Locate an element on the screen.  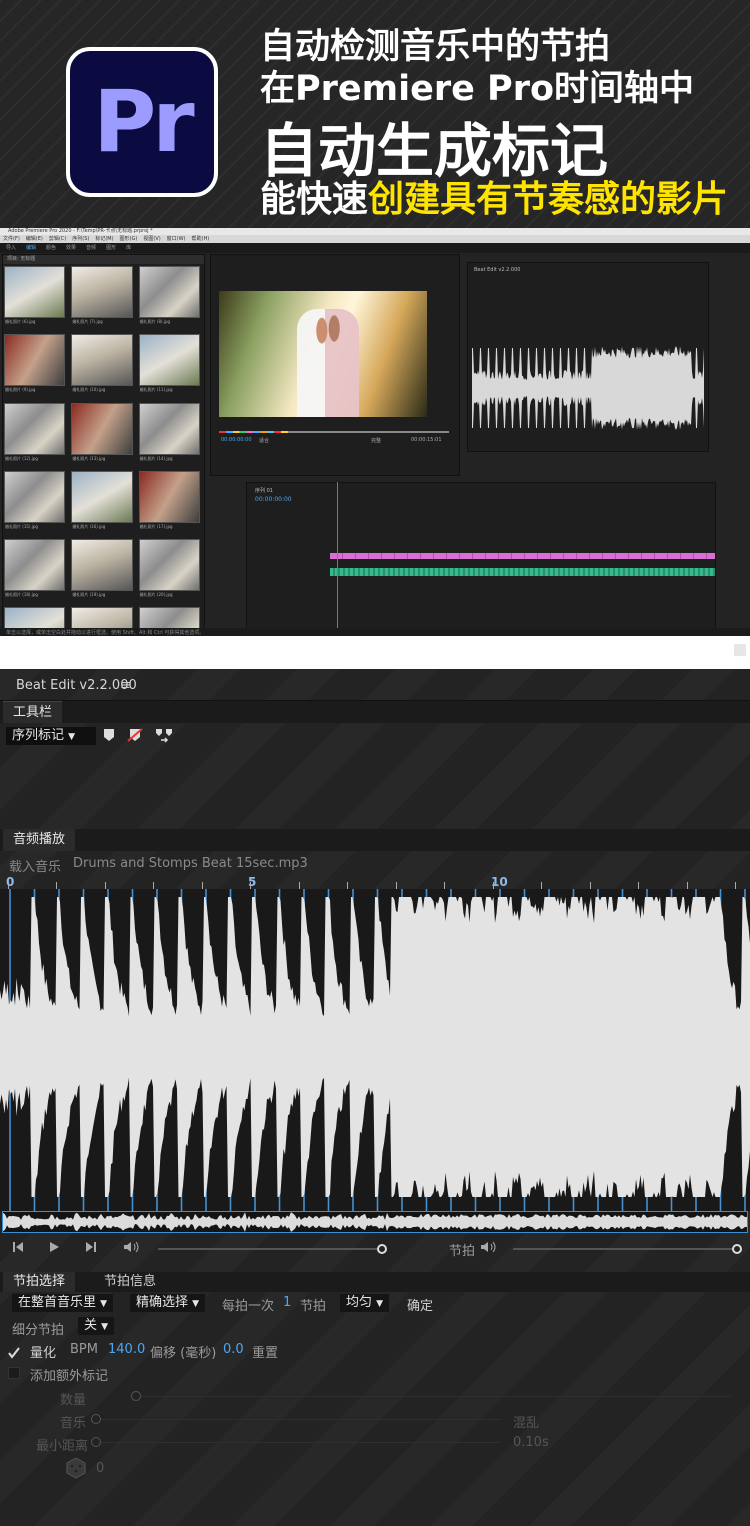
project-thumbnail: 婚礼照片 (6).jpg is located at coordinates (35, 295).